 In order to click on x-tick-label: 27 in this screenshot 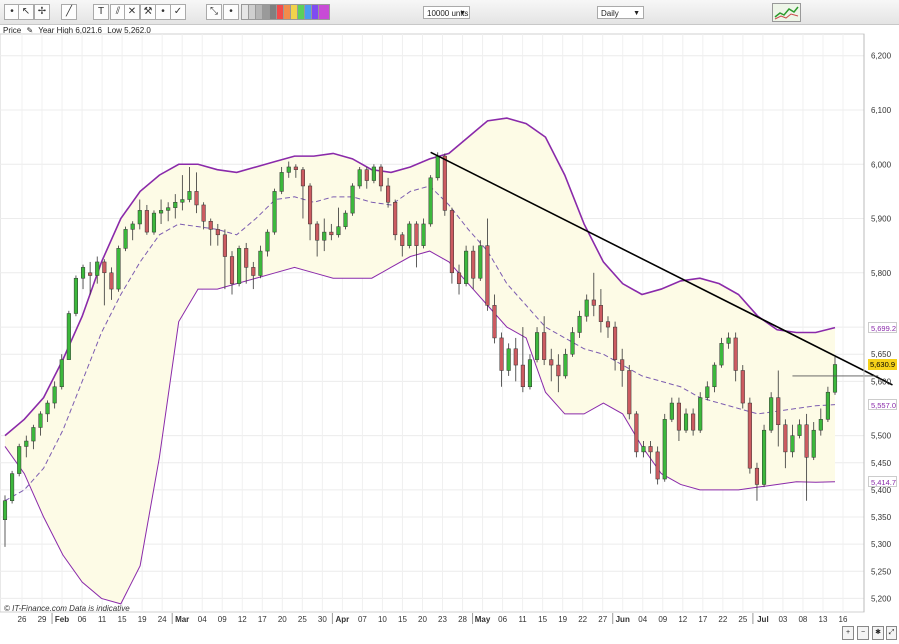, I will do `click(602, 619)`.